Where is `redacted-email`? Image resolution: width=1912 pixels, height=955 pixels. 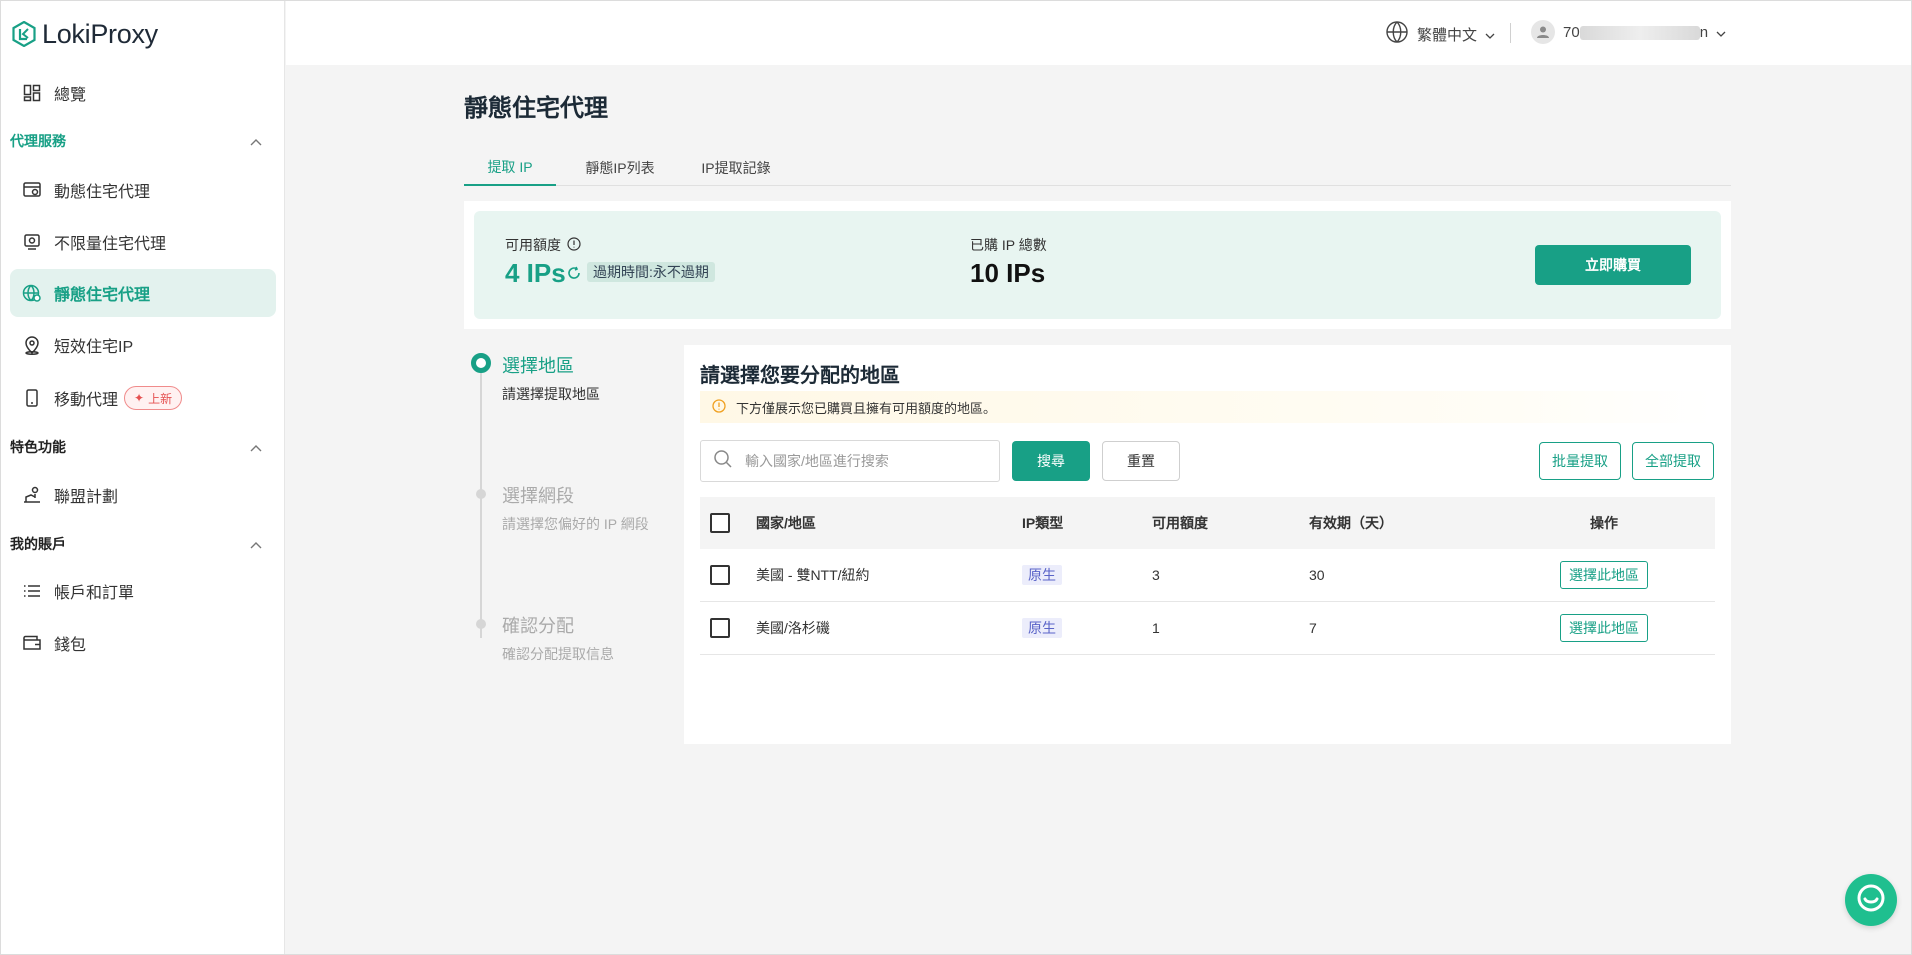 redacted-email is located at coordinates (1639, 32).